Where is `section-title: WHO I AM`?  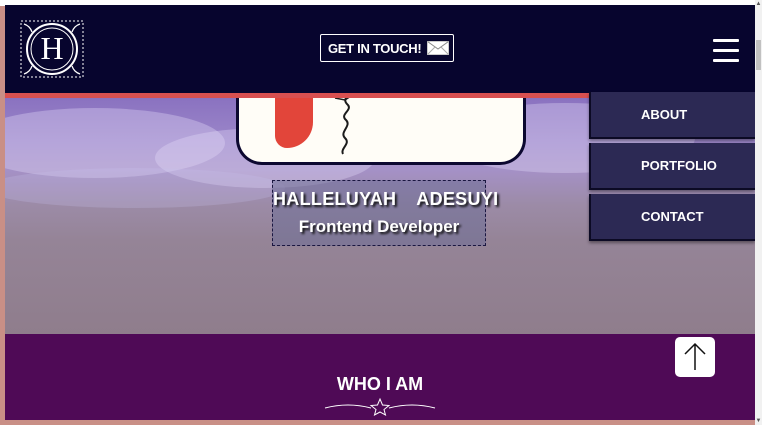 section-title: WHO I AM is located at coordinates (380, 384).